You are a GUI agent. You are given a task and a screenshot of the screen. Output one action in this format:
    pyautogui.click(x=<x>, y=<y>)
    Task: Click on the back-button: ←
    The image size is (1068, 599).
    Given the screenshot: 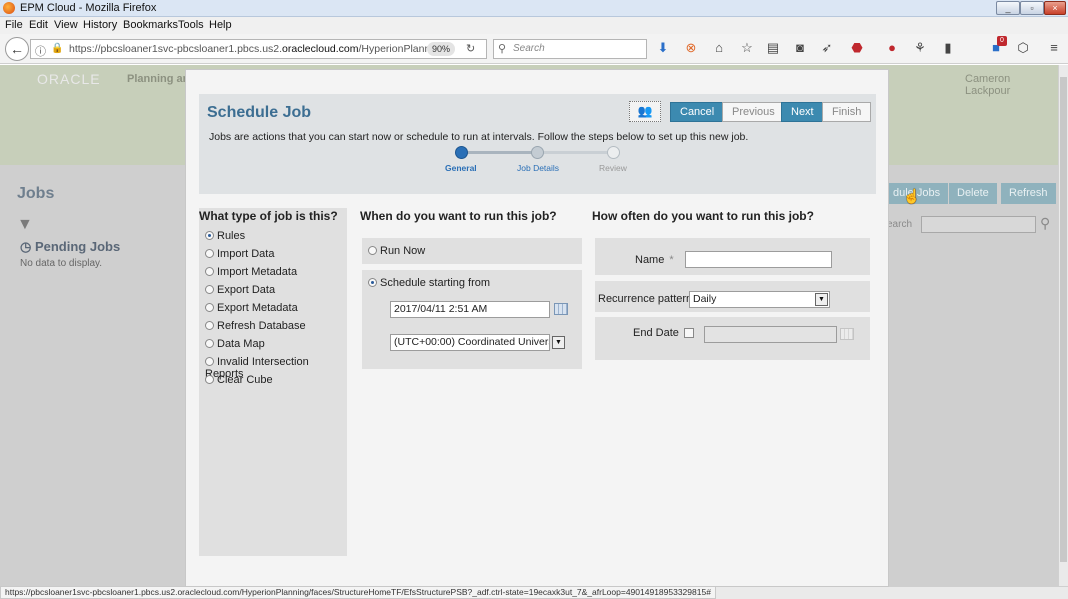 What is the action you would take?
    pyautogui.click(x=17, y=49)
    